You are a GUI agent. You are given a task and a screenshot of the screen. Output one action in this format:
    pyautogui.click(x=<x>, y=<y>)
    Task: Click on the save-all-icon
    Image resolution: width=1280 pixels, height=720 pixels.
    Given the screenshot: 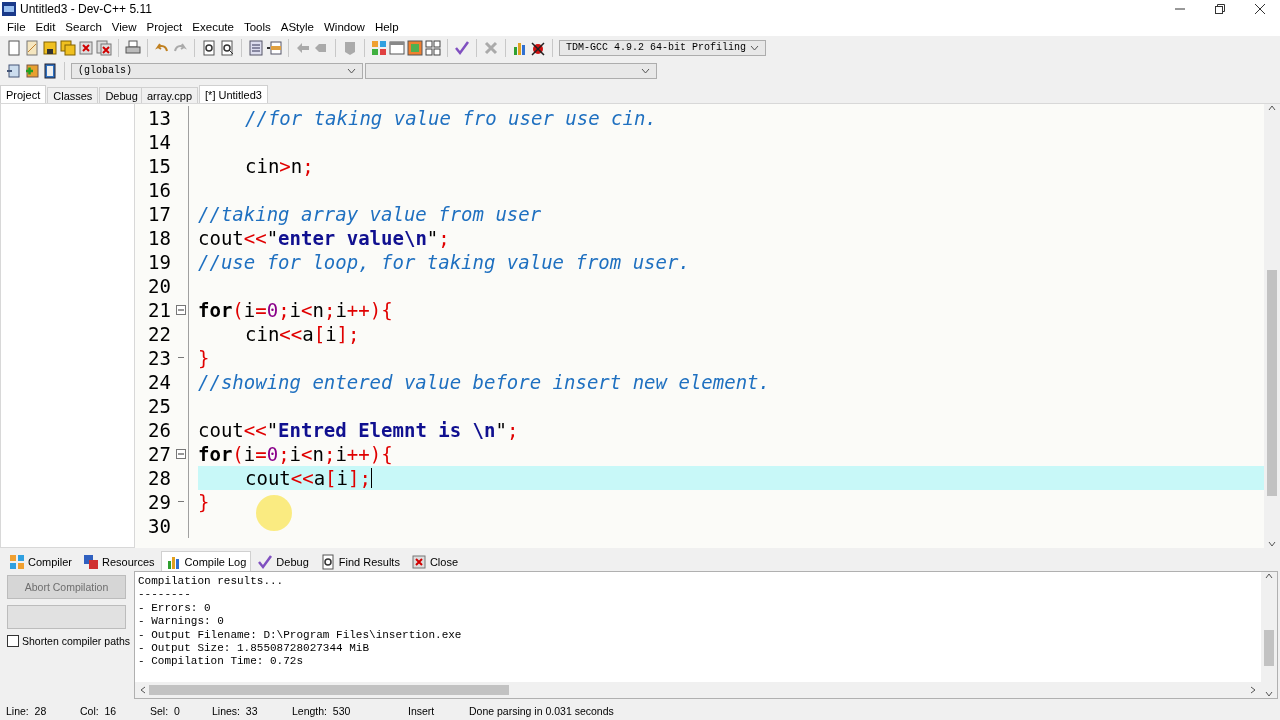 What is the action you would take?
    pyautogui.click(x=68, y=47)
    